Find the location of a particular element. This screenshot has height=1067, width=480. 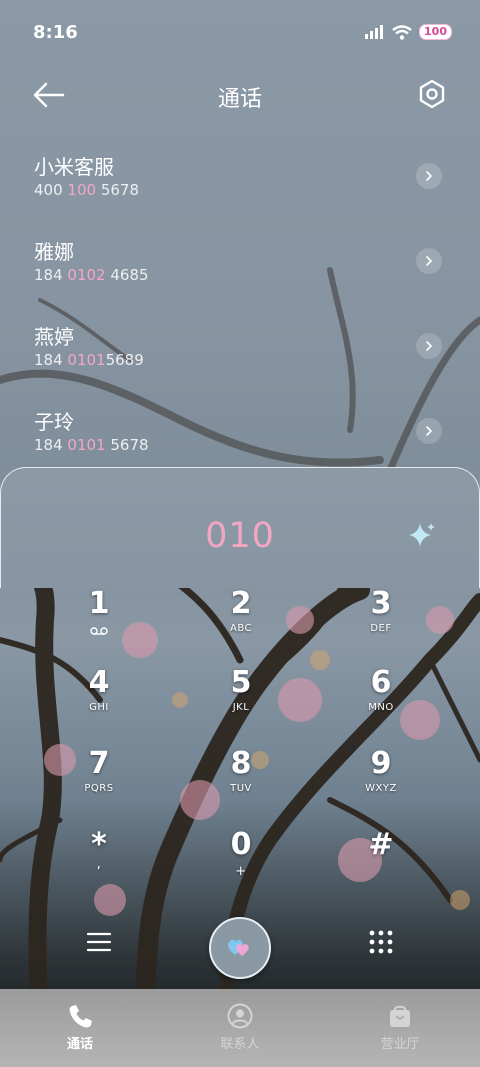

dial-actions is located at coordinates (240, 948).